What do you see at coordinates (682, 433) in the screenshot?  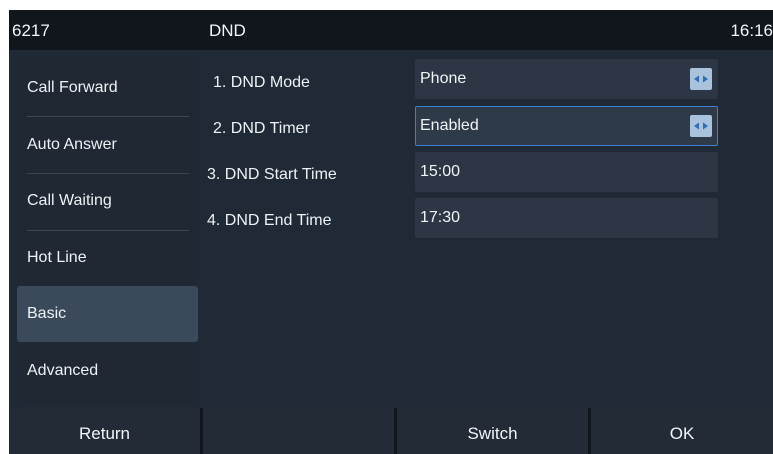 I see `softkey-label: OK` at bounding box center [682, 433].